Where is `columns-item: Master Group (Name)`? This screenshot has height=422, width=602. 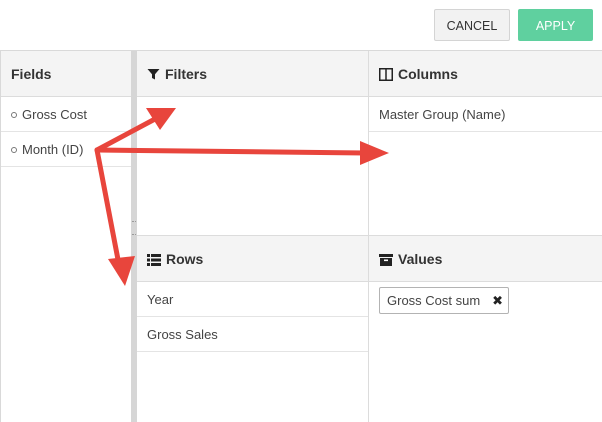 columns-item: Master Group (Name) is located at coordinates (485, 114).